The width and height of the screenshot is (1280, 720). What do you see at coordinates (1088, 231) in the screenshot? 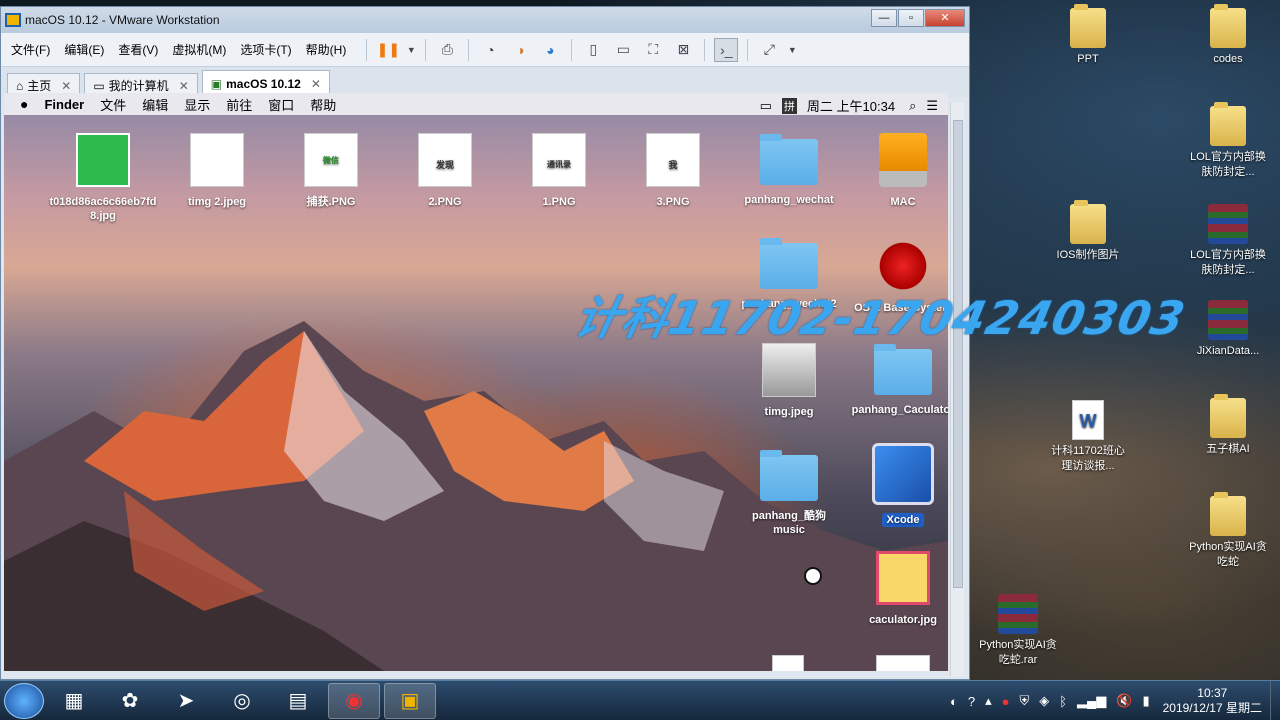
I see `desktop-icon-ios-images: IOS制作图片` at bounding box center [1088, 231].